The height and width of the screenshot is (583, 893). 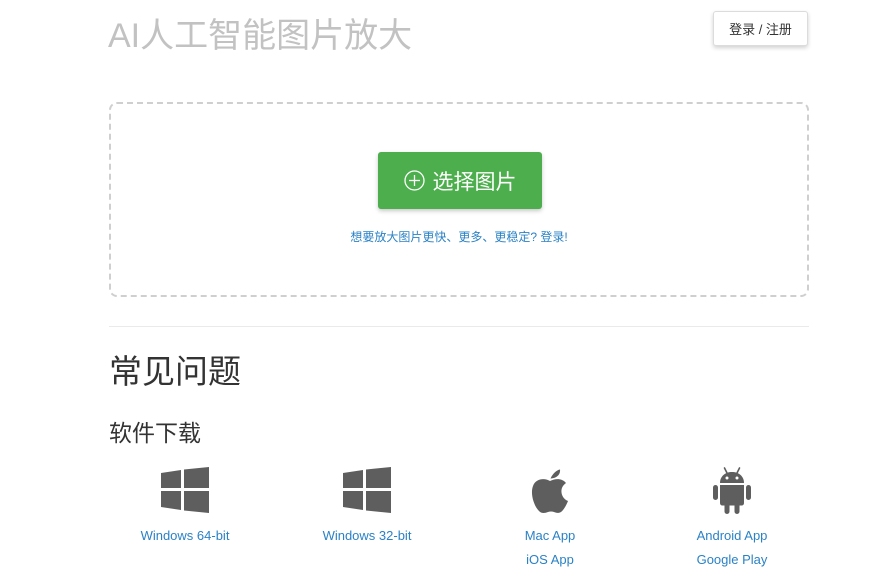 I want to click on plus-circle-icon, so click(x=414, y=180).